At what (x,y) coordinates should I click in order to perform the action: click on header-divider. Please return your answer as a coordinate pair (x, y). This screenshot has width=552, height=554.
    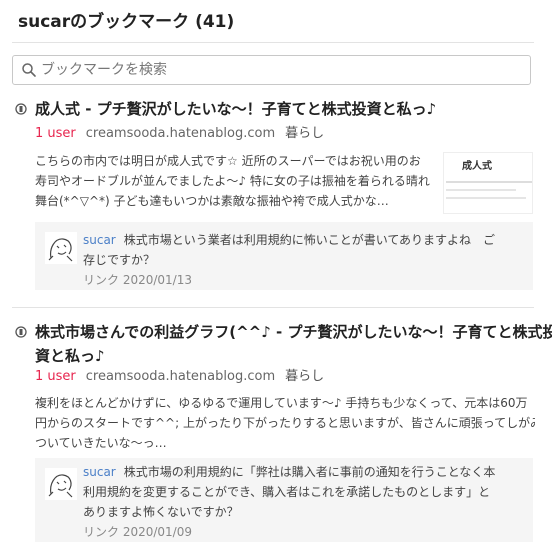
    Looking at the image, I should click on (273, 42).